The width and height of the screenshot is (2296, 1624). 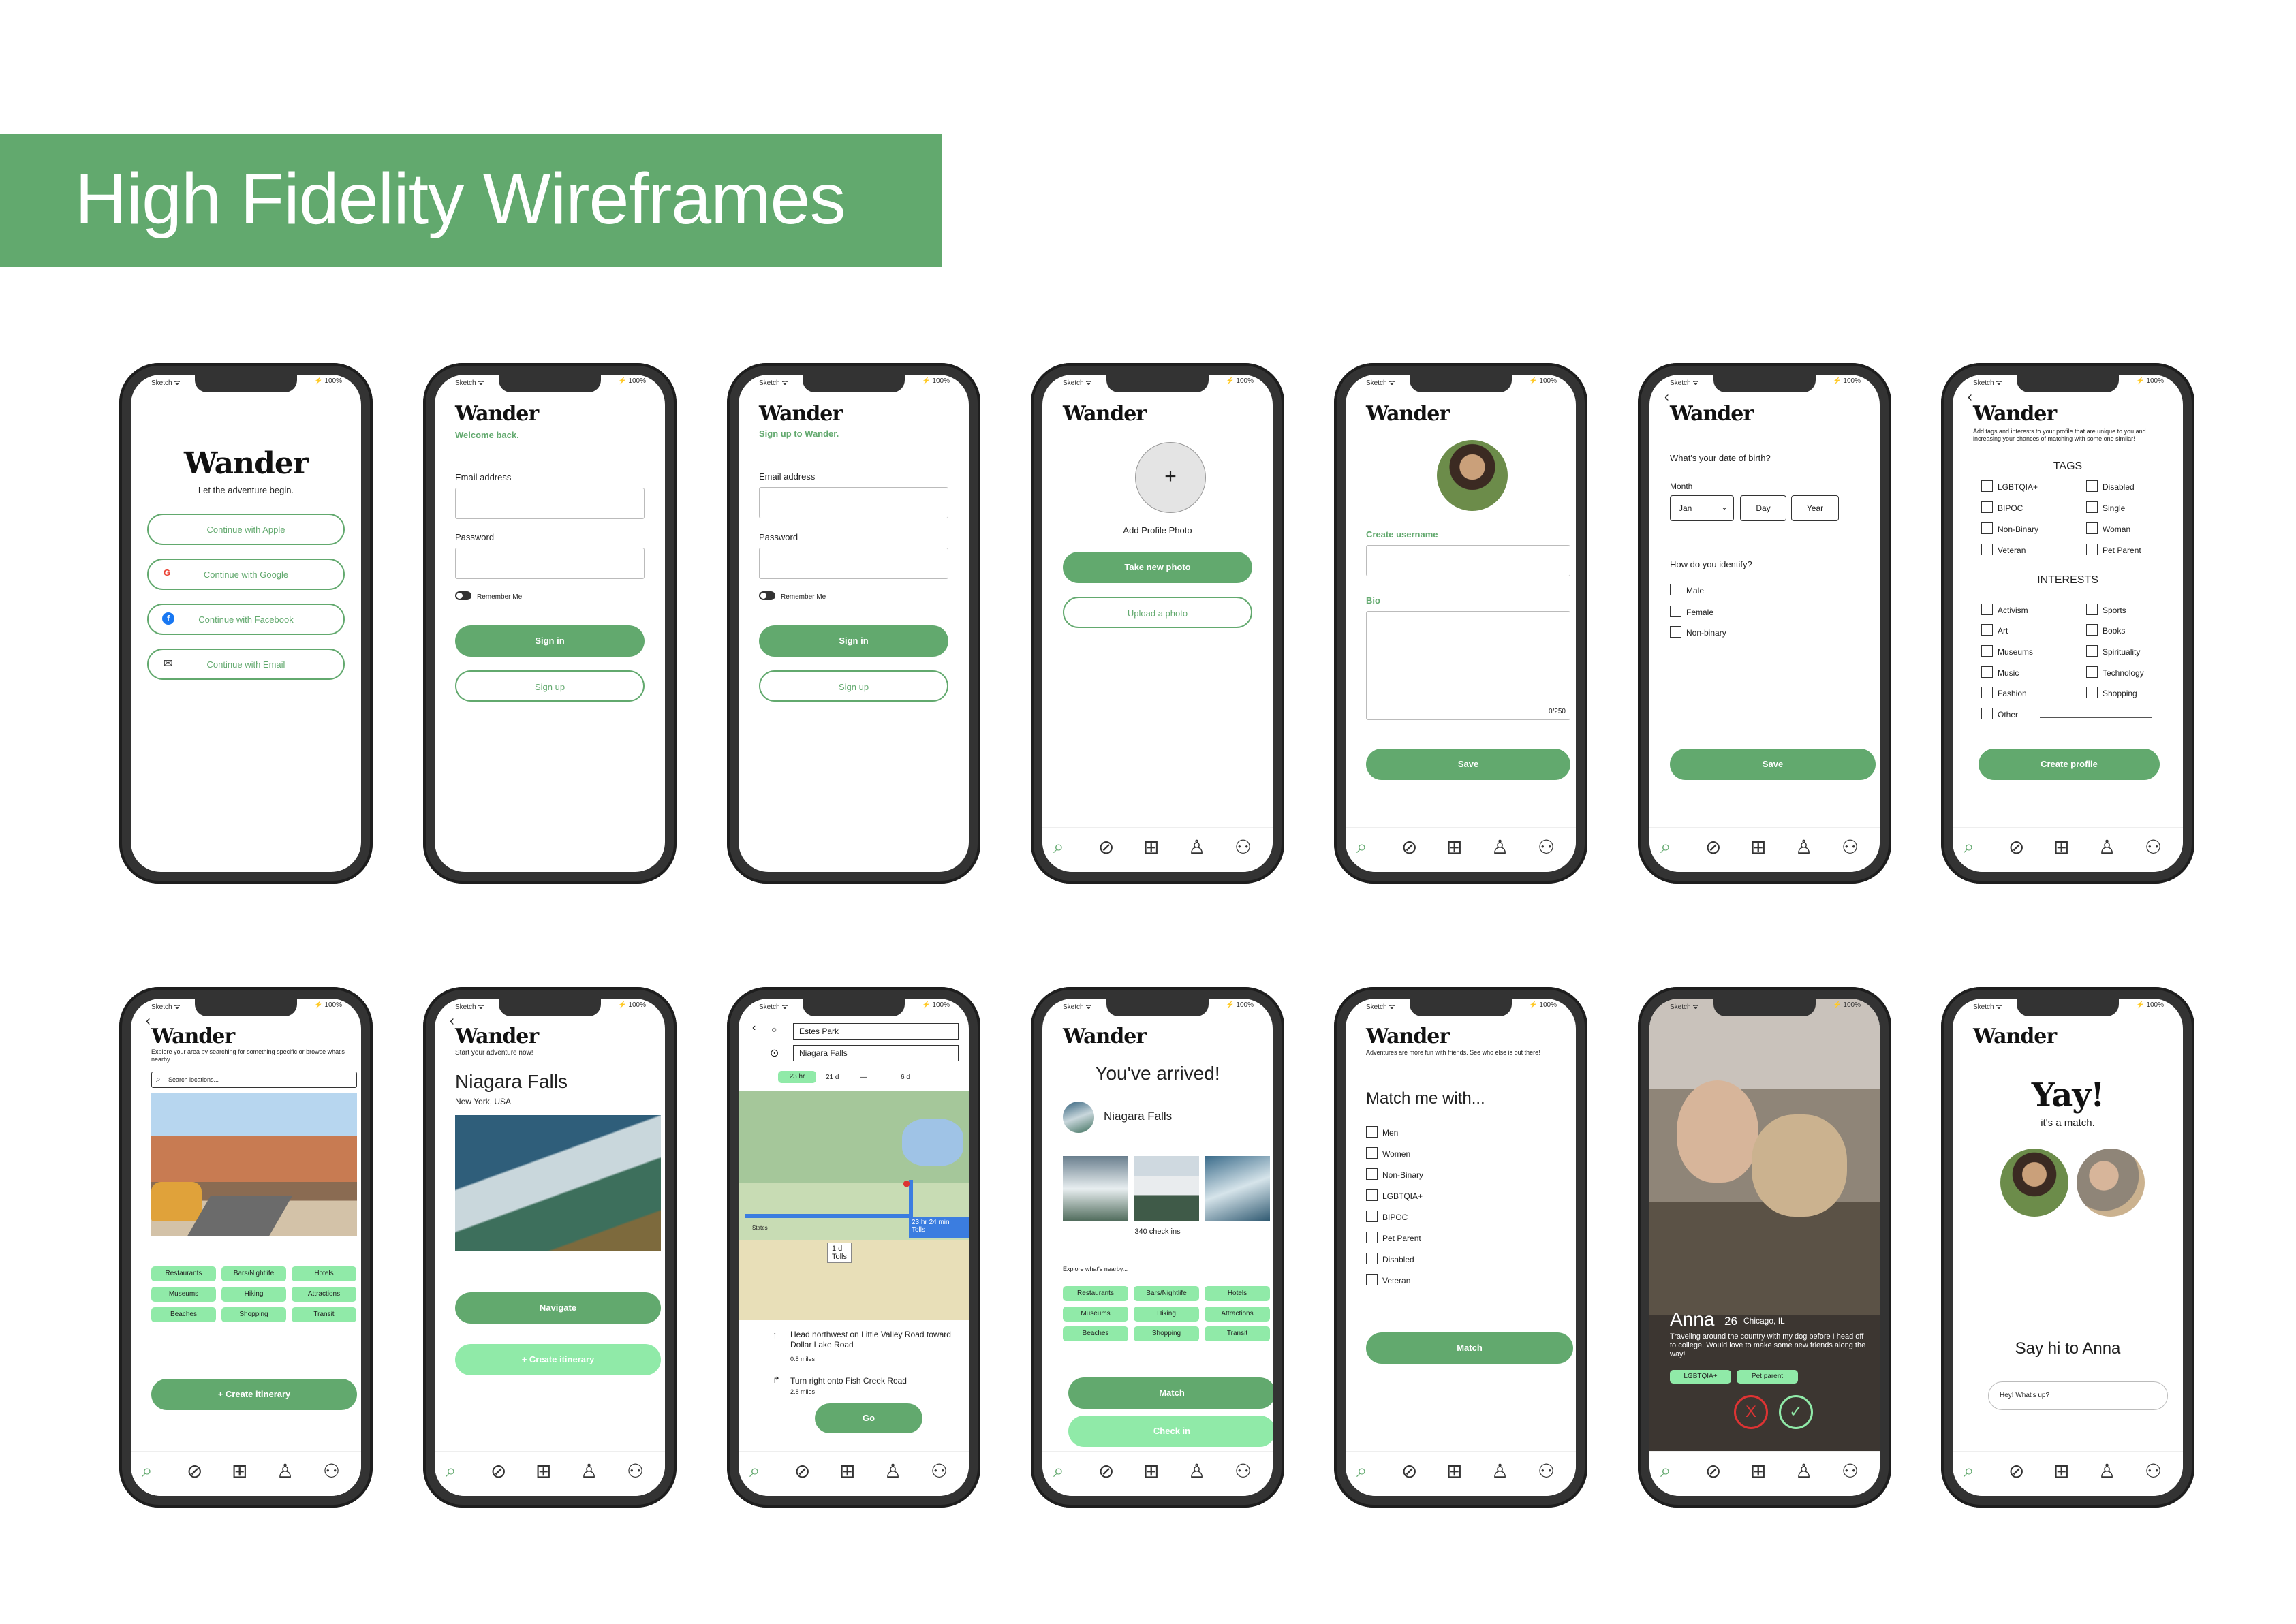 What do you see at coordinates (246, 529) in the screenshot?
I see `continue-apple-button: Continue with Apple` at bounding box center [246, 529].